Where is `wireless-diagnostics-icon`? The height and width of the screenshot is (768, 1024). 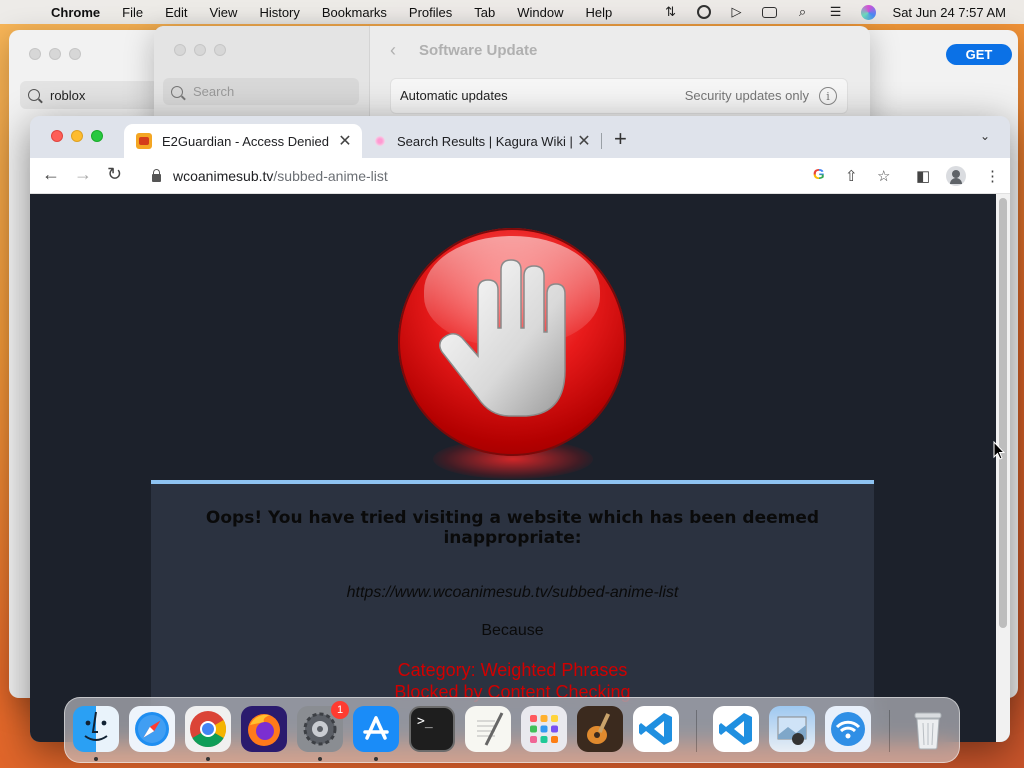
wireless-diagnostics-icon is located at coordinates (848, 729).